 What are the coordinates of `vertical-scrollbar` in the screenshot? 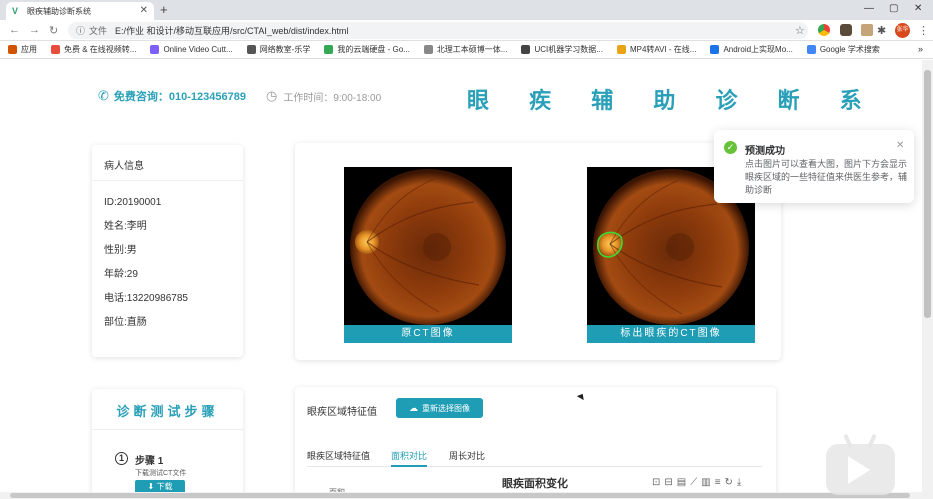 It's located at (927, 276).